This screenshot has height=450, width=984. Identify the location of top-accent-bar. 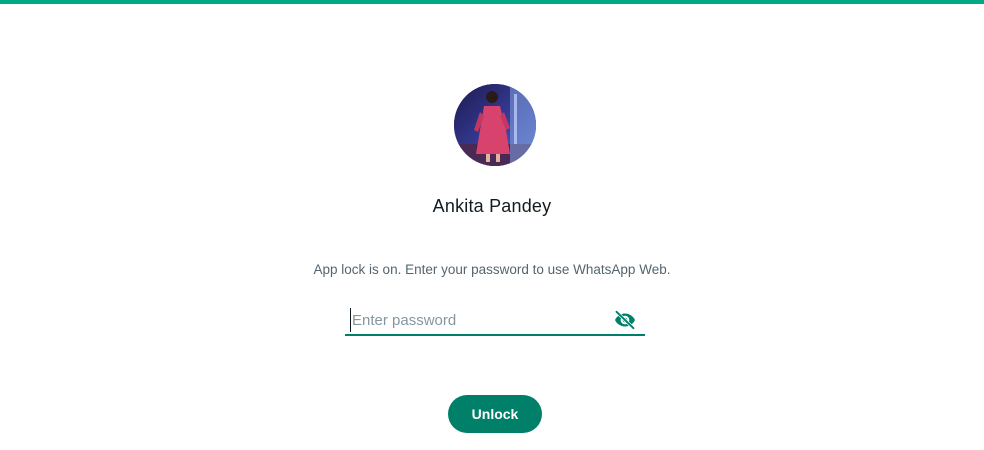
(492, 2).